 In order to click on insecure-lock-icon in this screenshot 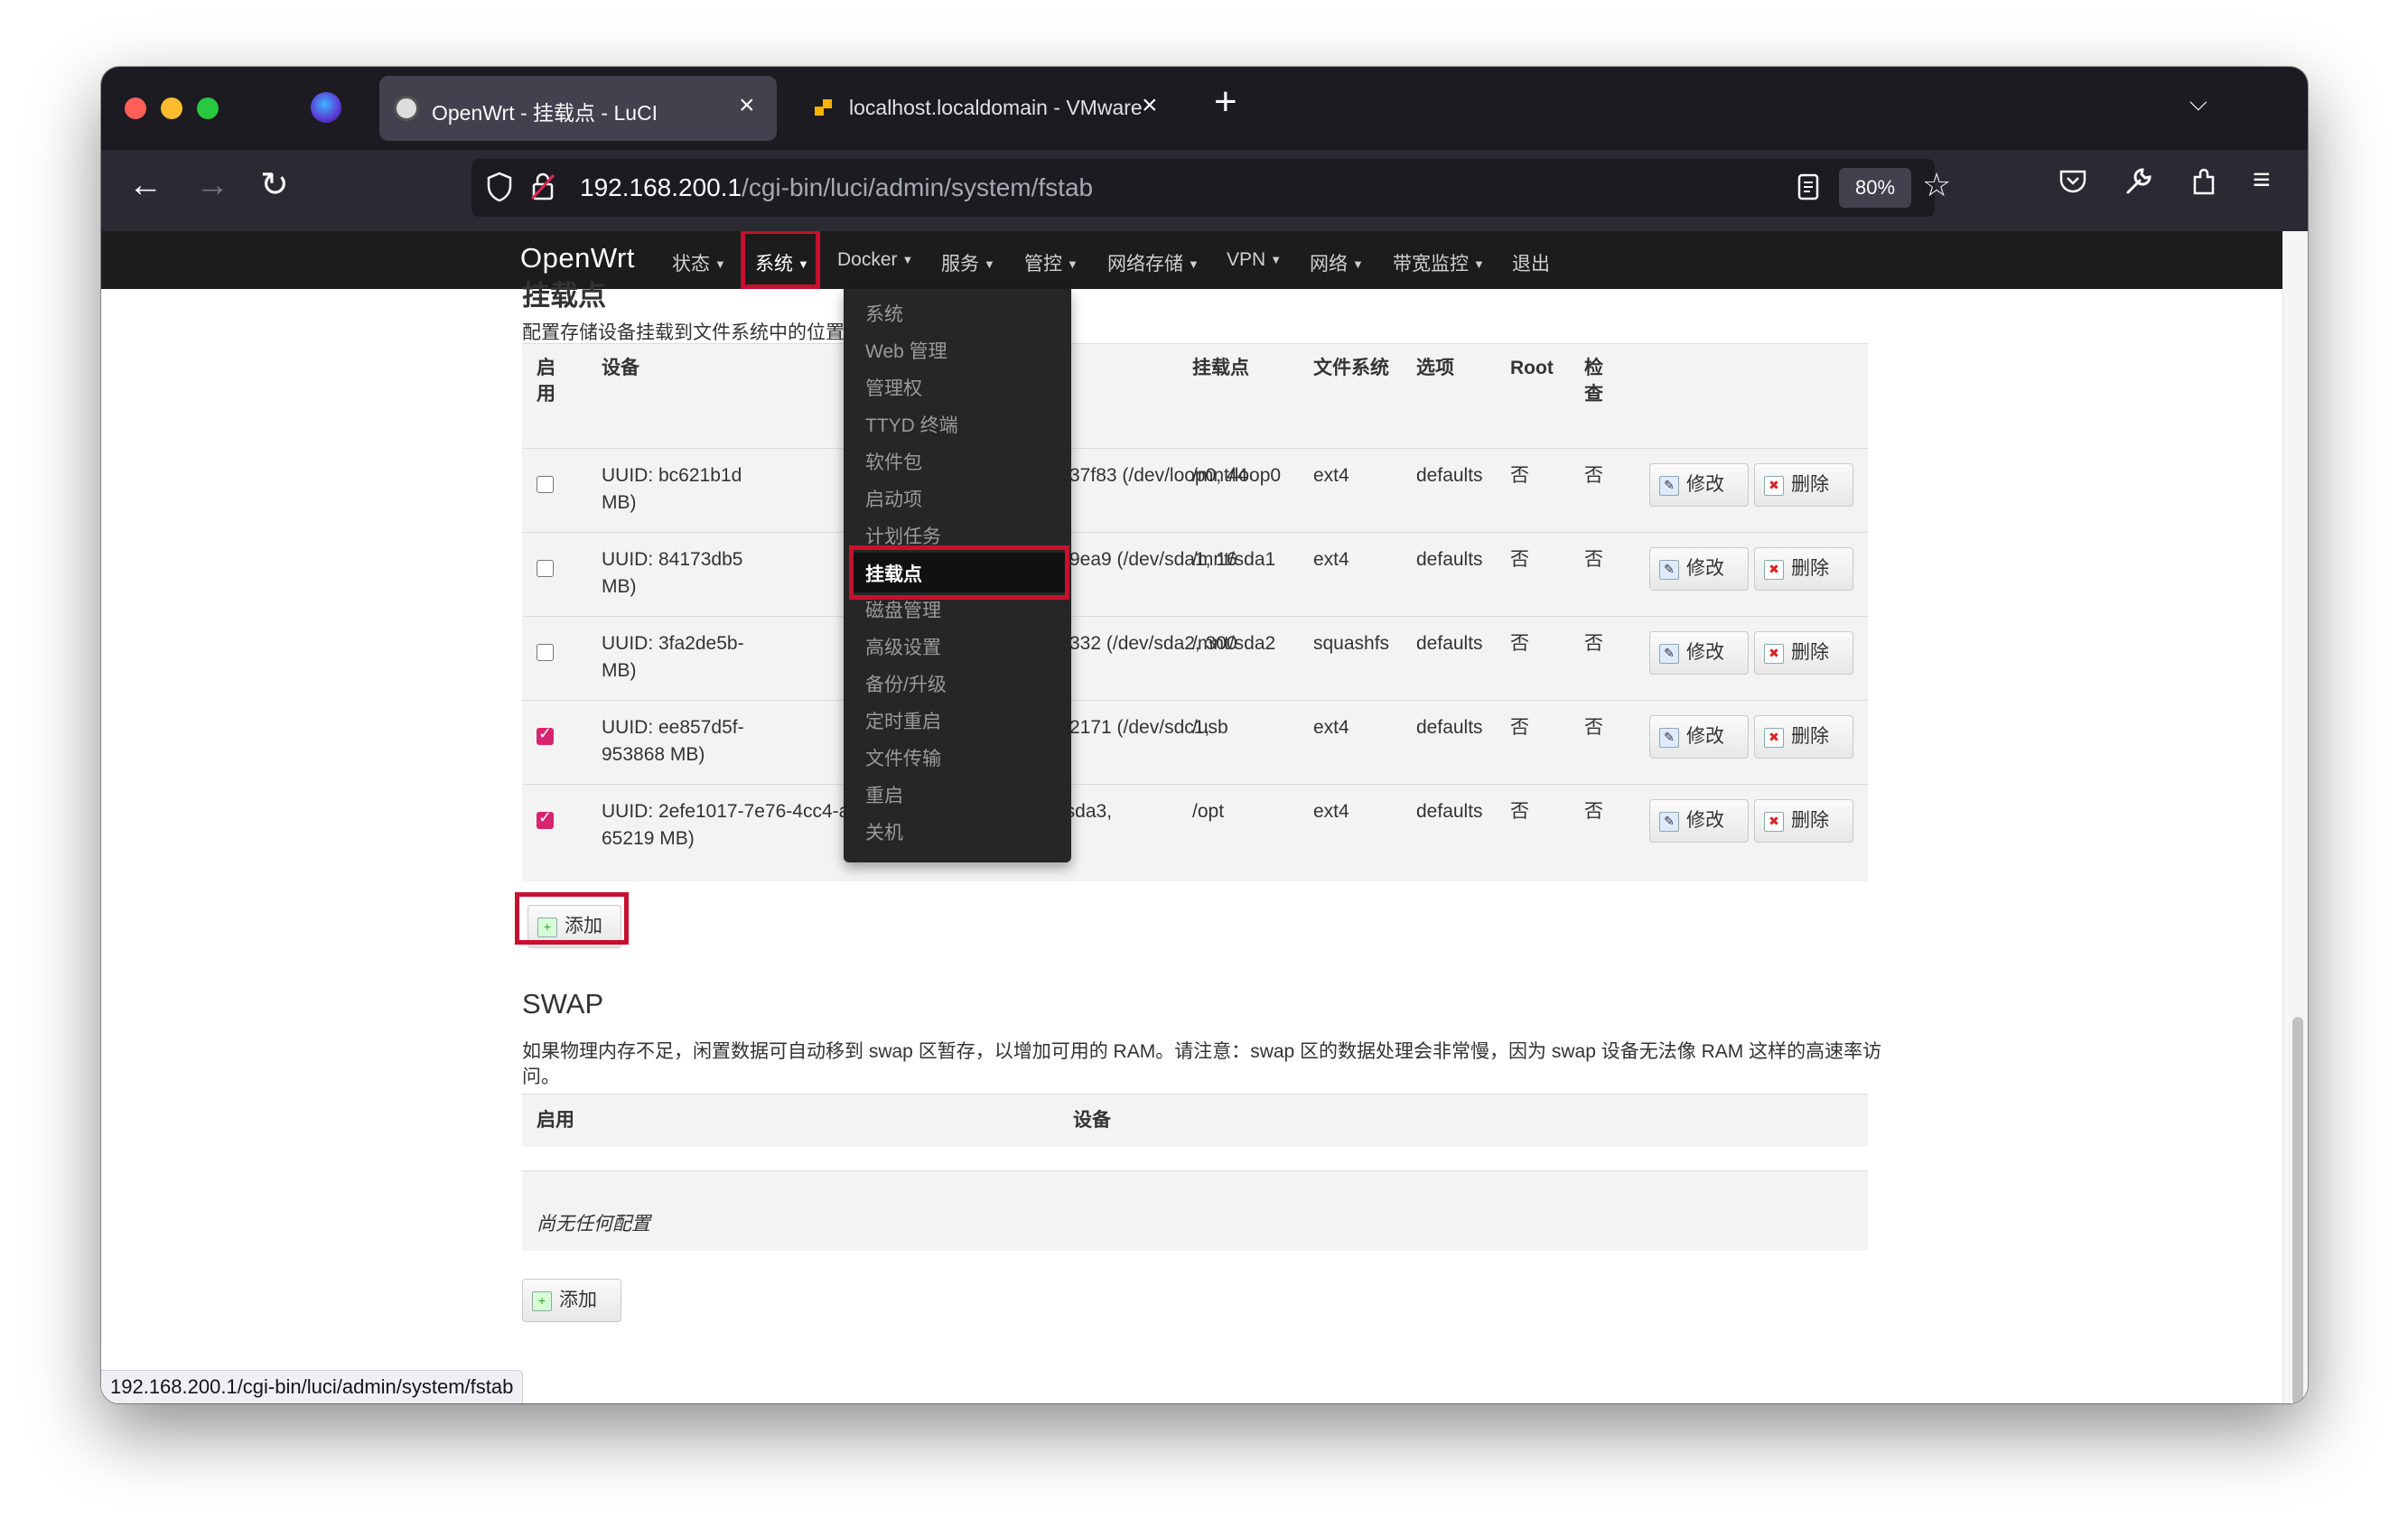, I will do `click(542, 189)`.